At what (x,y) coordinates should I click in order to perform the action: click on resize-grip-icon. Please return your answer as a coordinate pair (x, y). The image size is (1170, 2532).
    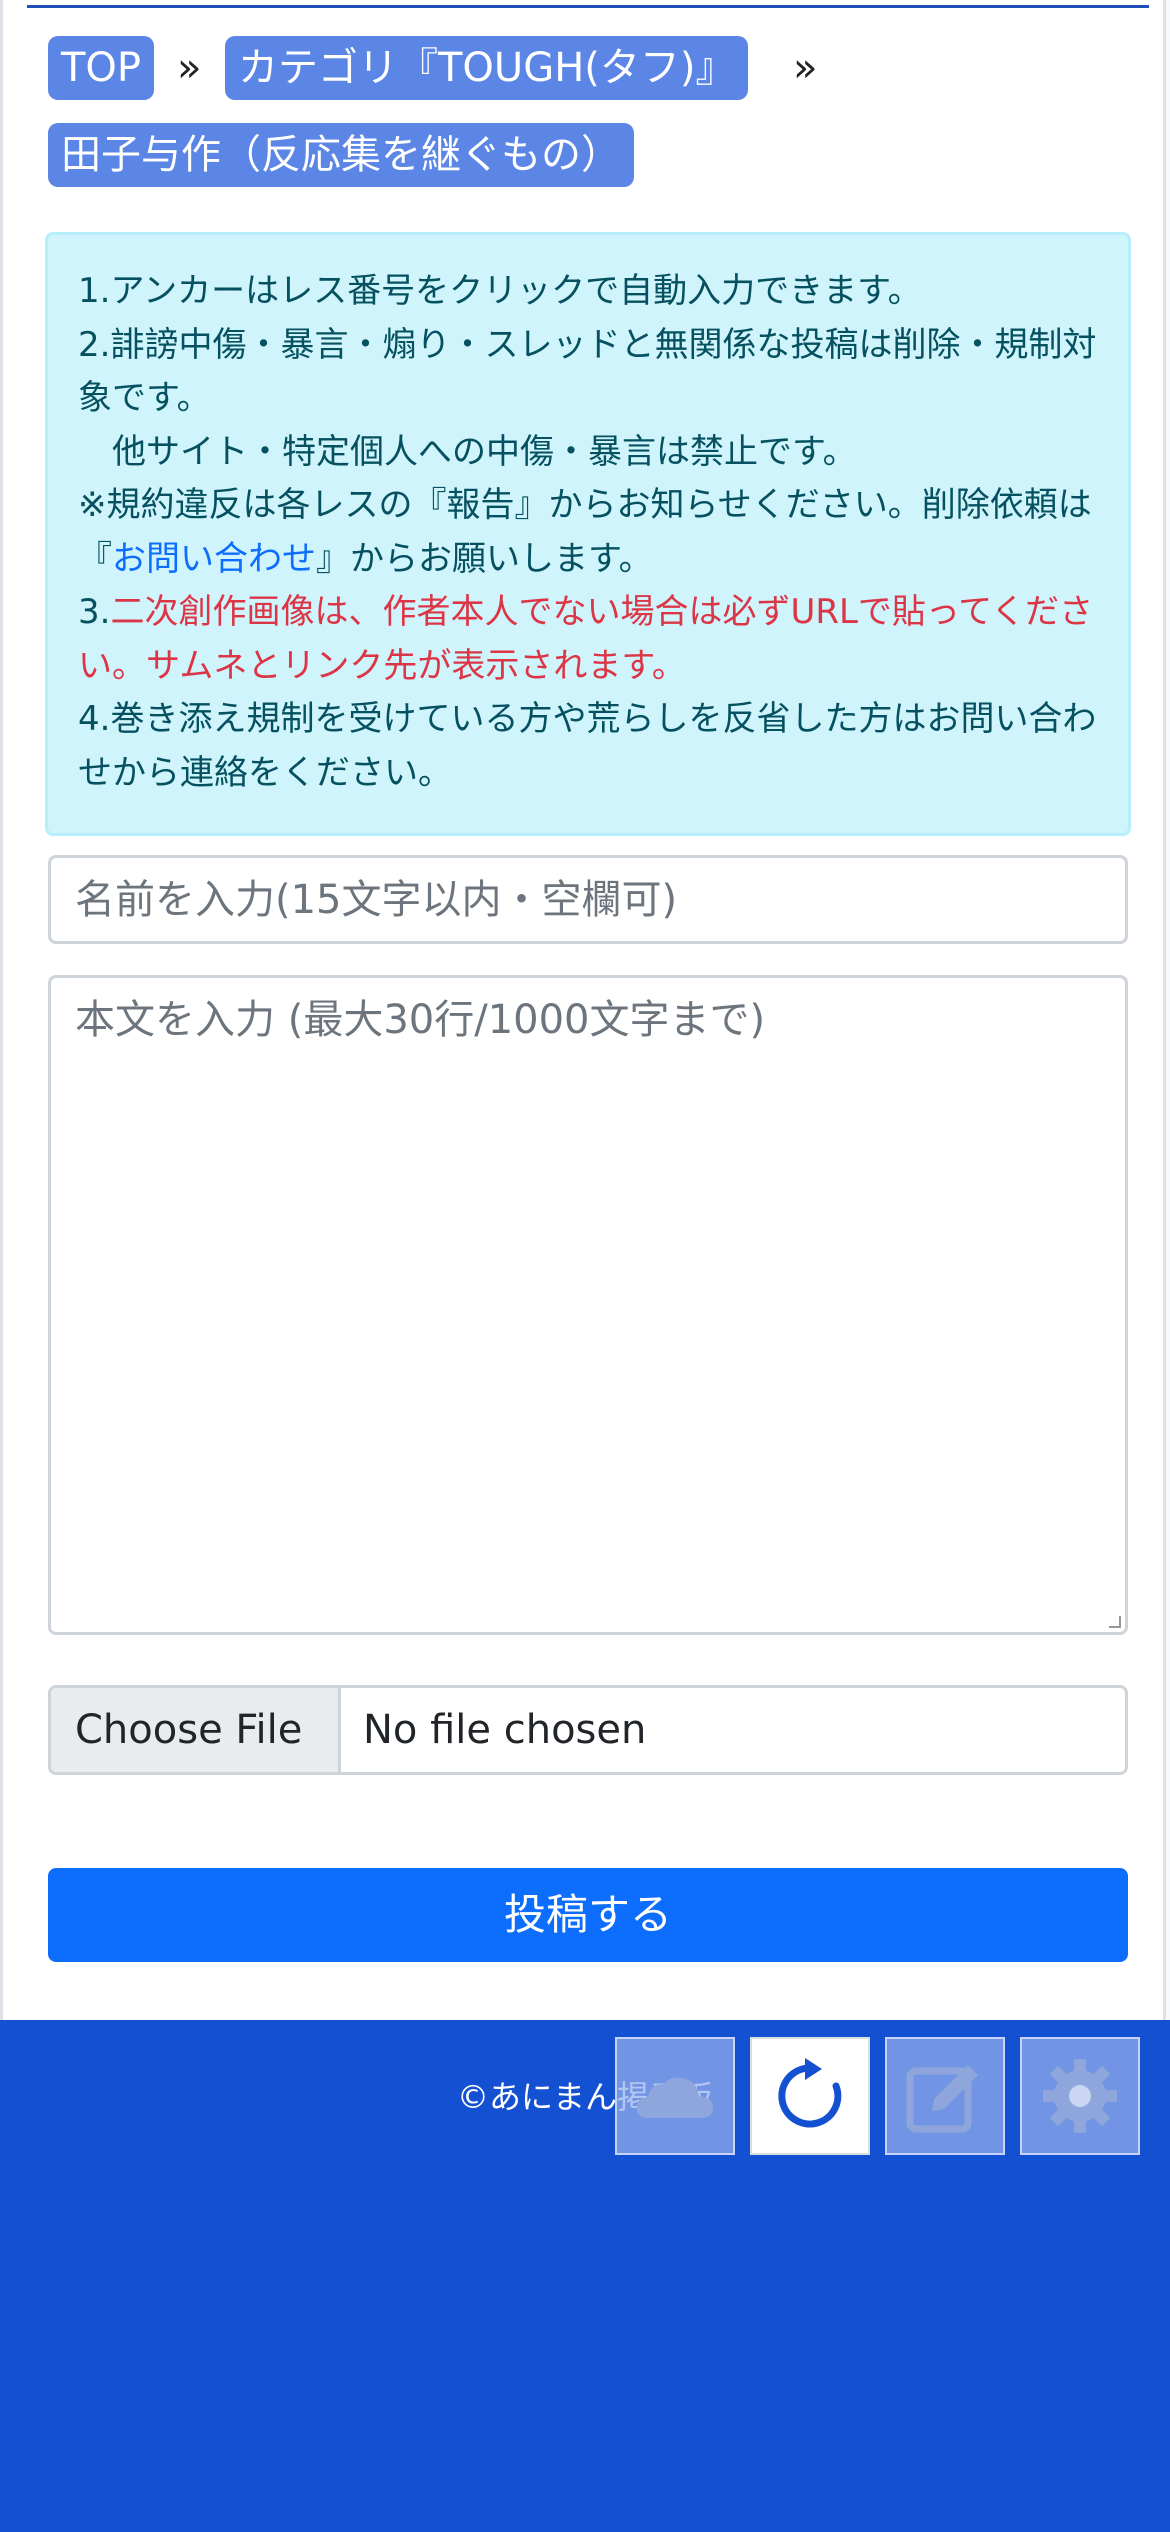
    Looking at the image, I should click on (1115, 1622).